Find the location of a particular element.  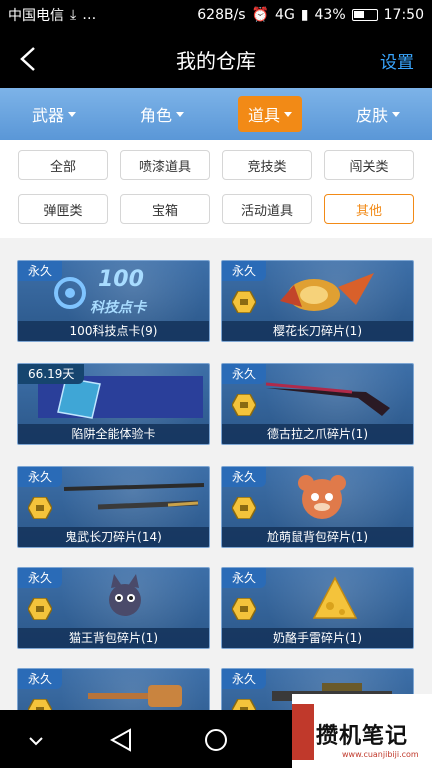

page-title: 我的仓库 is located at coordinates (216, 60).